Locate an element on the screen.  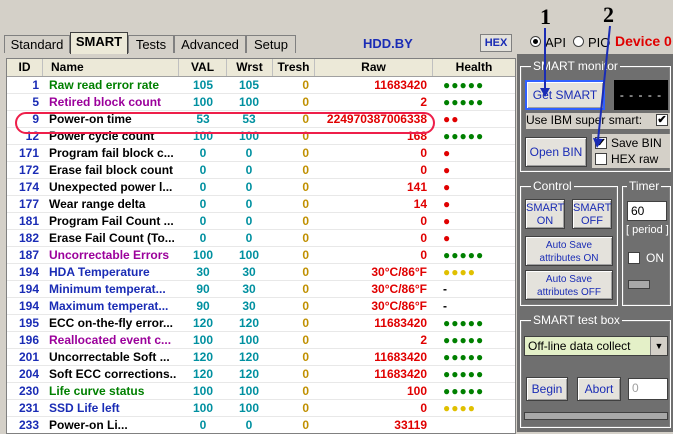
tab-advanced: Advanced is located at coordinates (210, 44).